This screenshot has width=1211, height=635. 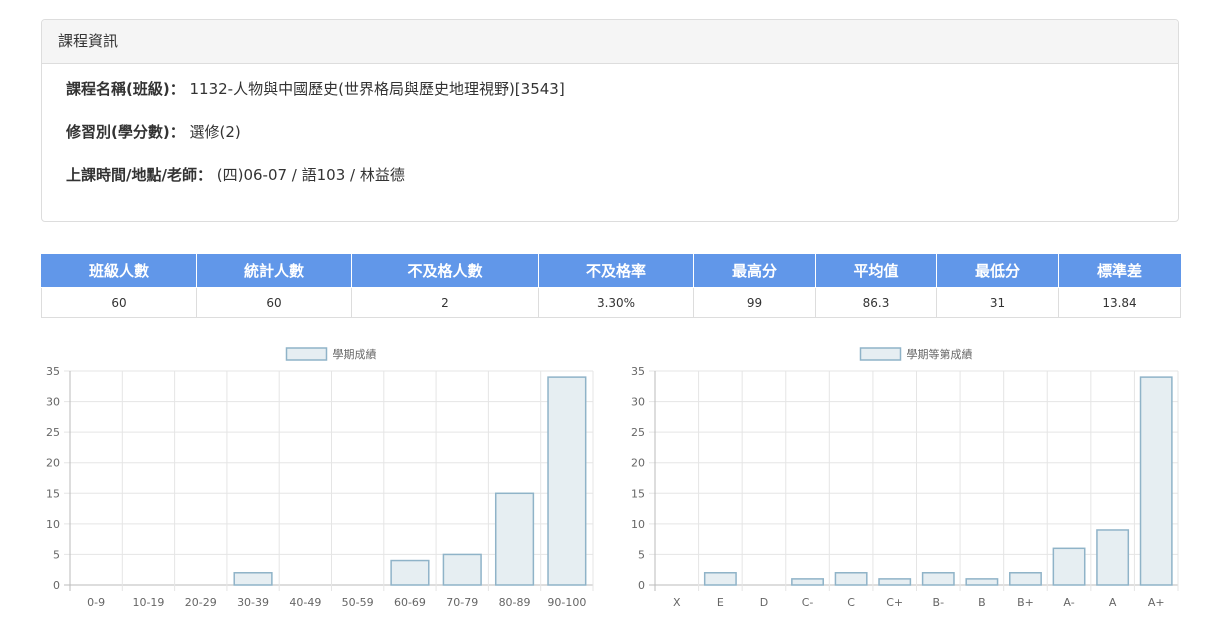 What do you see at coordinates (940, 354) in the screenshot?
I see `legend-label: 學期等第成績` at bounding box center [940, 354].